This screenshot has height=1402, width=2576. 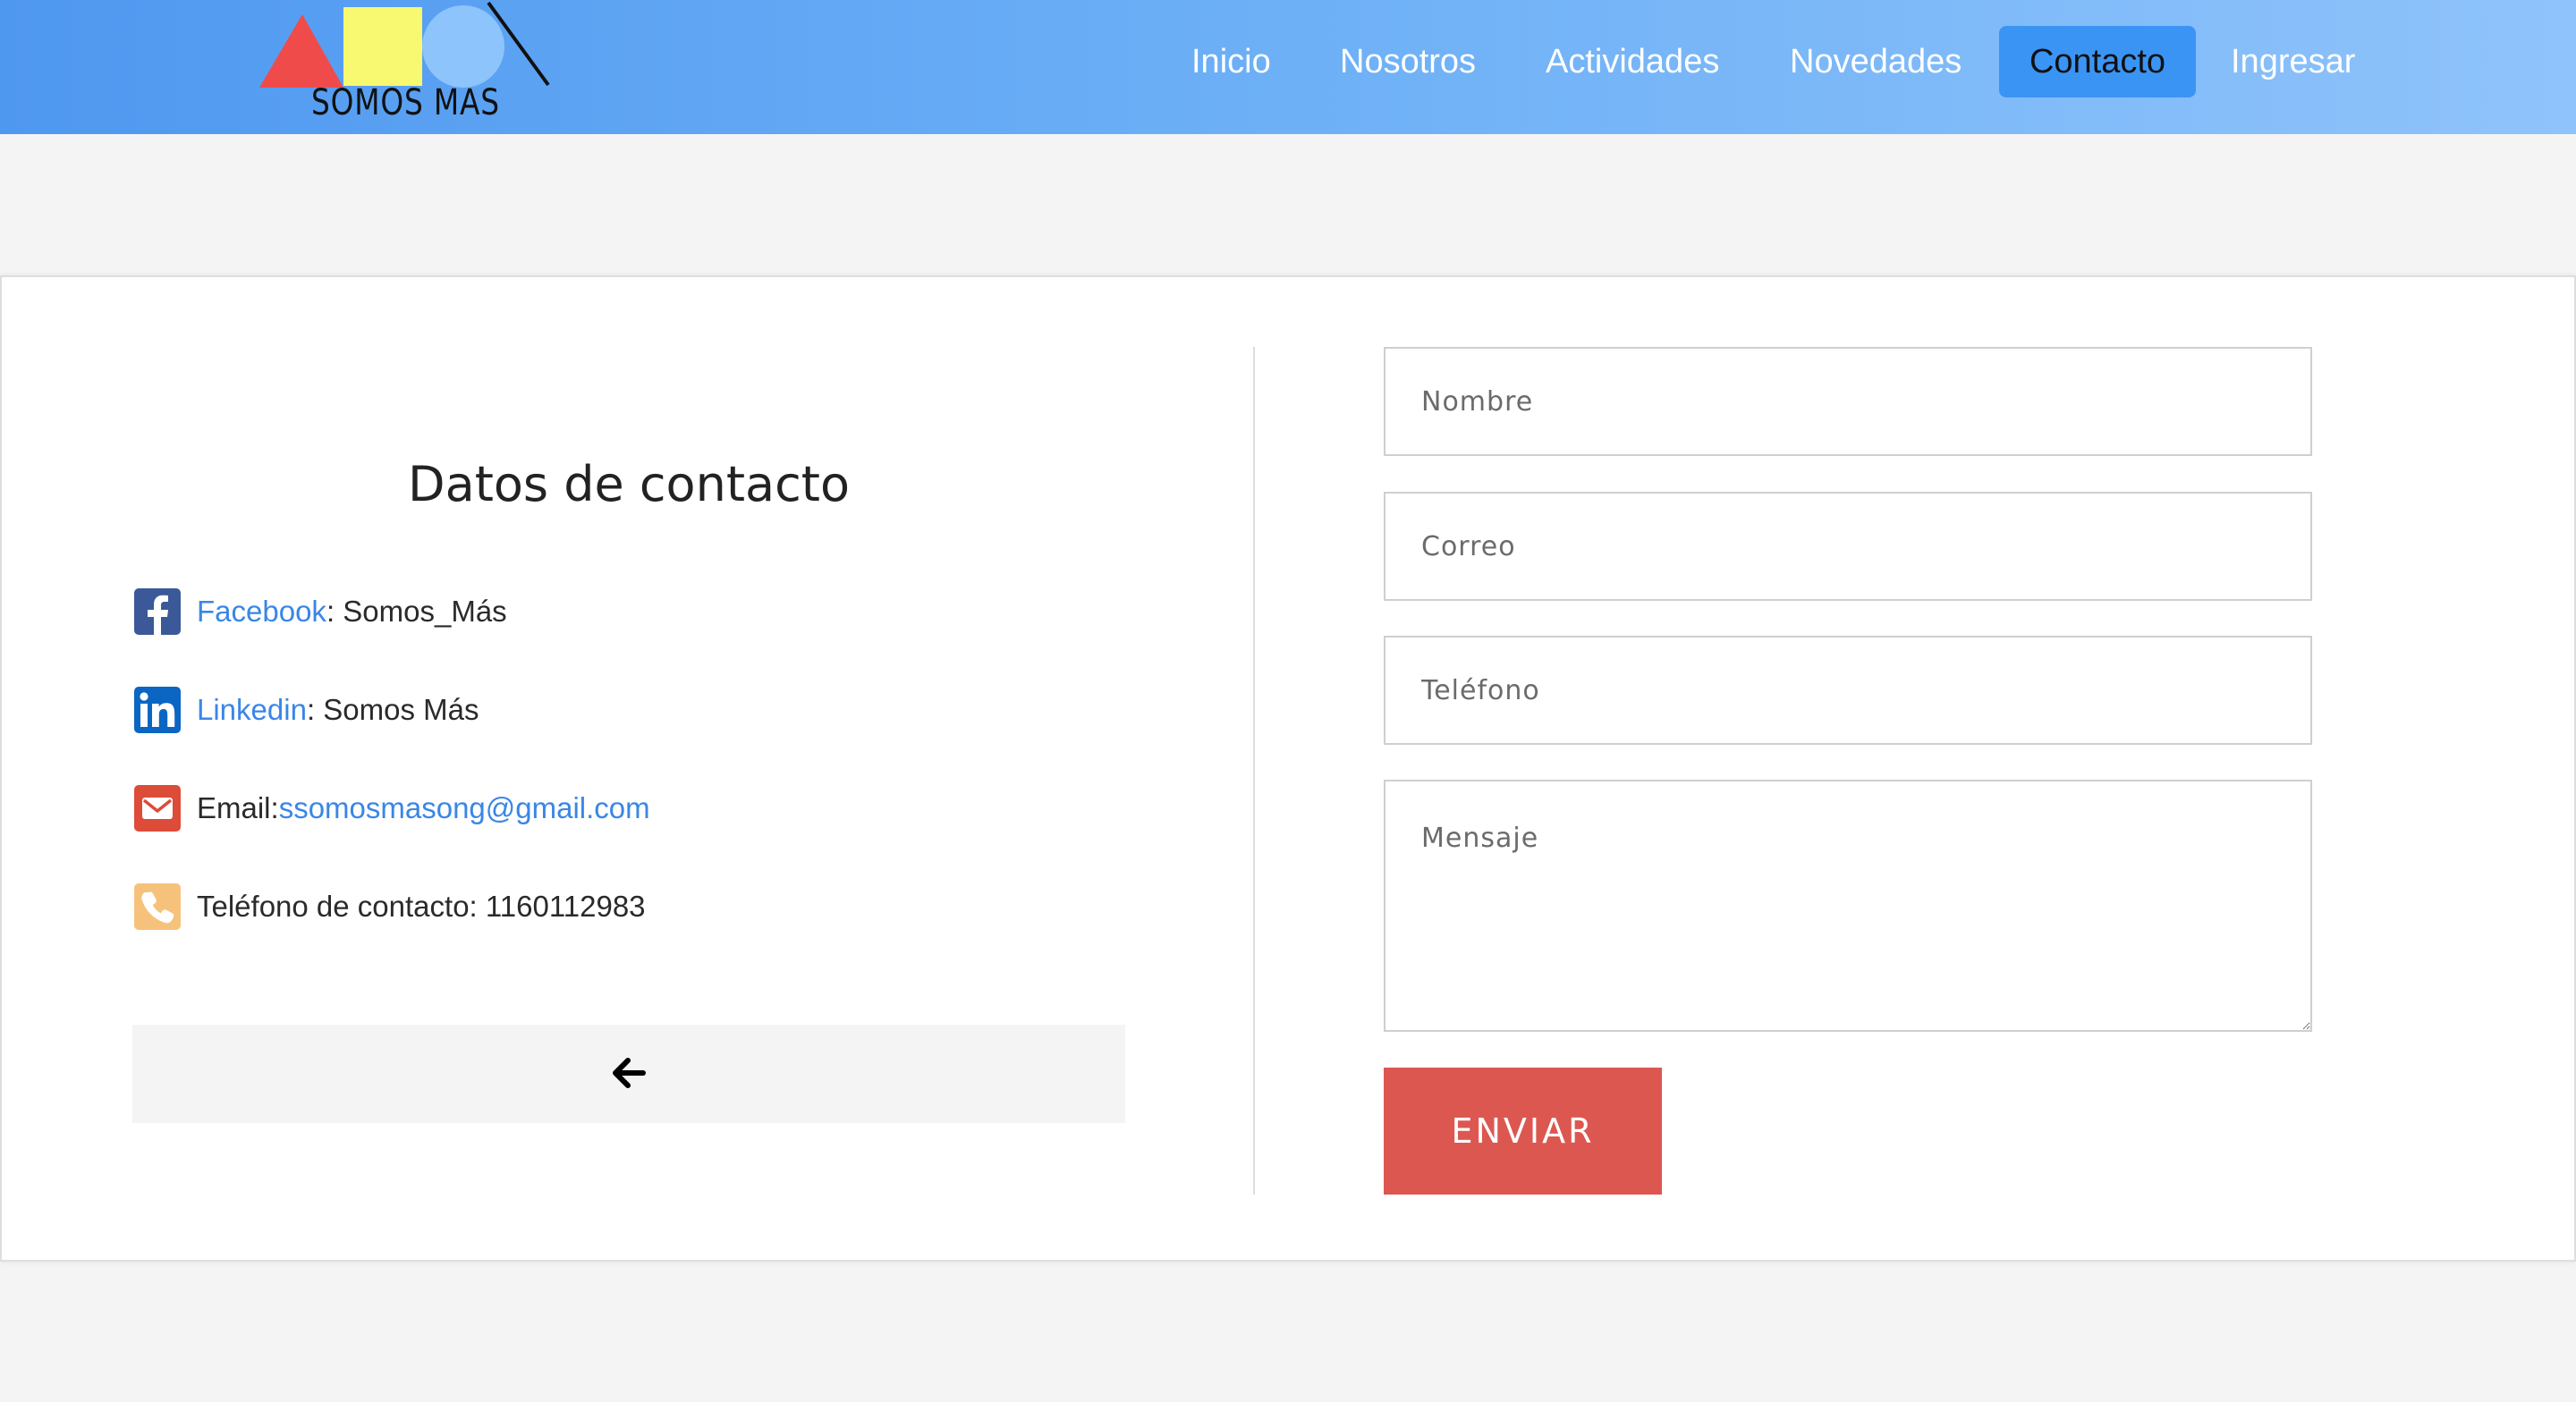 I want to click on back-button, so click(x=628, y=1074).